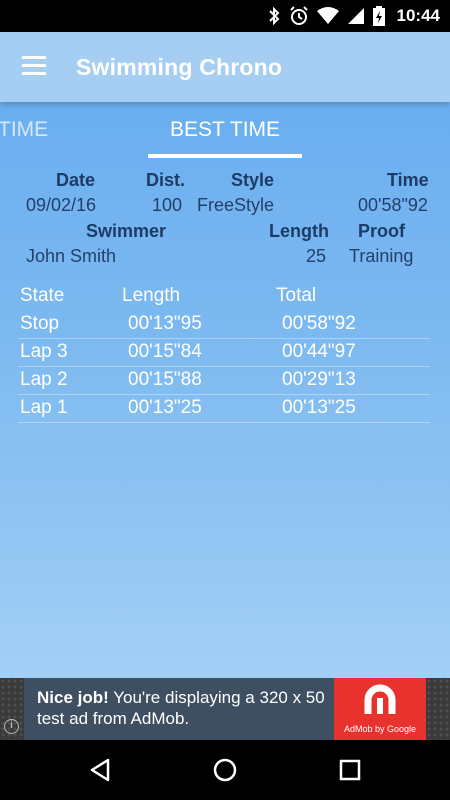 The height and width of the screenshot is (800, 450). What do you see at coordinates (40, 323) in the screenshot?
I see `lap-state: Stop` at bounding box center [40, 323].